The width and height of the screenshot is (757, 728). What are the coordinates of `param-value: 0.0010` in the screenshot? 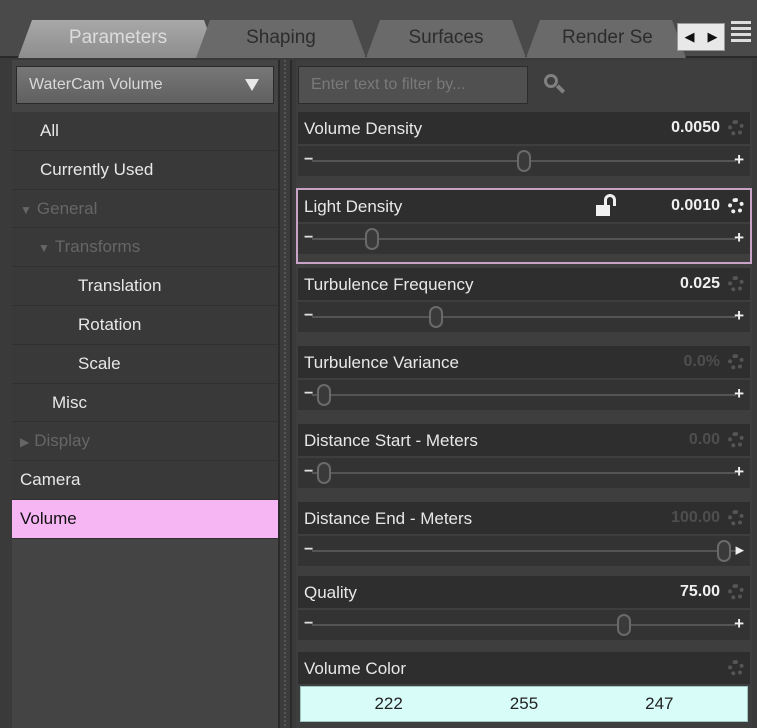 It's located at (695, 206).